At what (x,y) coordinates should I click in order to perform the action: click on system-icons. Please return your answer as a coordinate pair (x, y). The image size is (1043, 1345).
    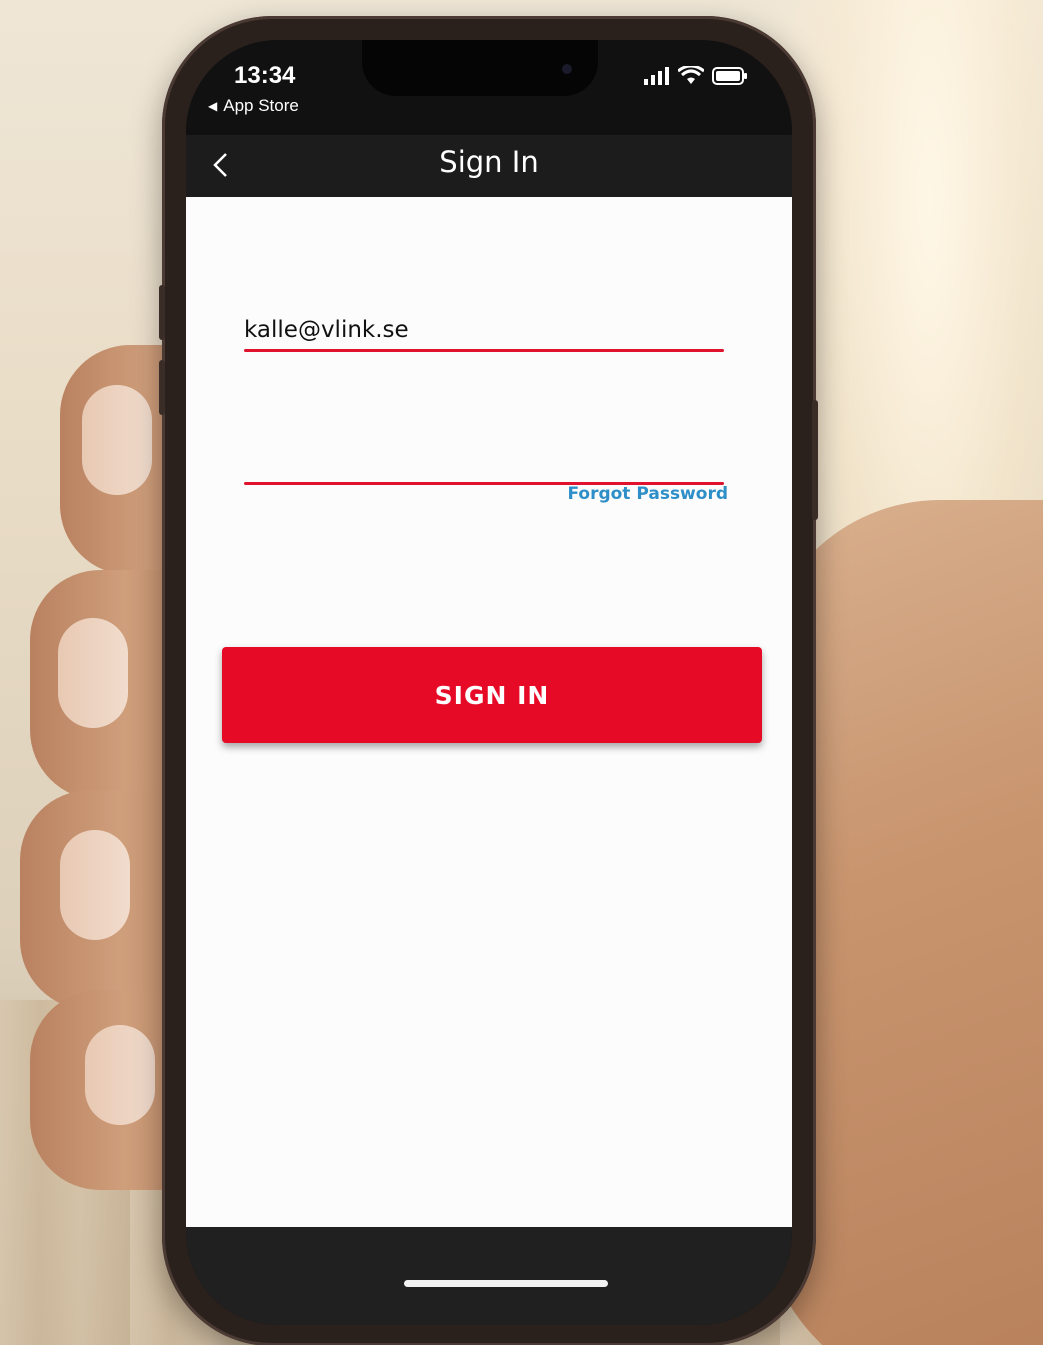
    Looking at the image, I should click on (696, 76).